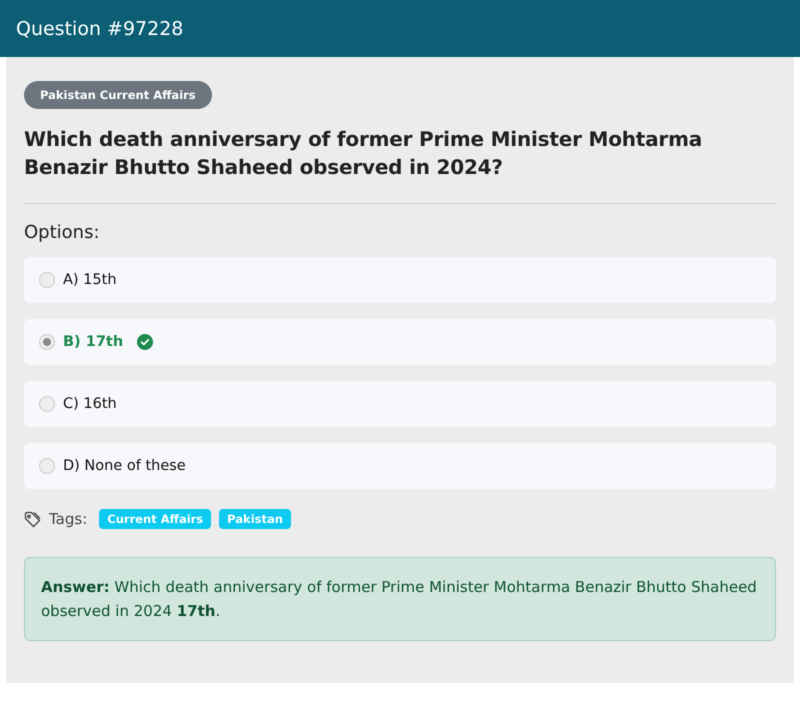  Describe the element at coordinates (62, 232) in the screenshot. I see `options-heading: Options:` at that location.